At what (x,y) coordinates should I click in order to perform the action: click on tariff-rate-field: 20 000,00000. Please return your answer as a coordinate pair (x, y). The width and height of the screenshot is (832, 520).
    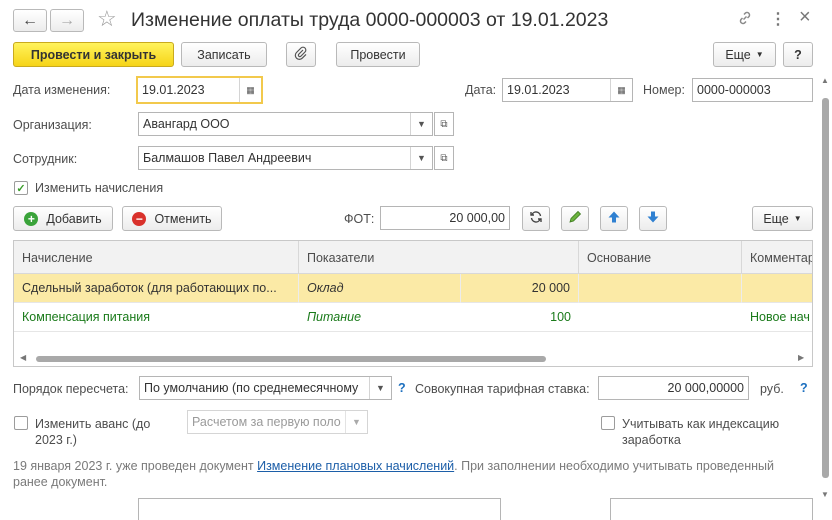
    Looking at the image, I should click on (673, 388).